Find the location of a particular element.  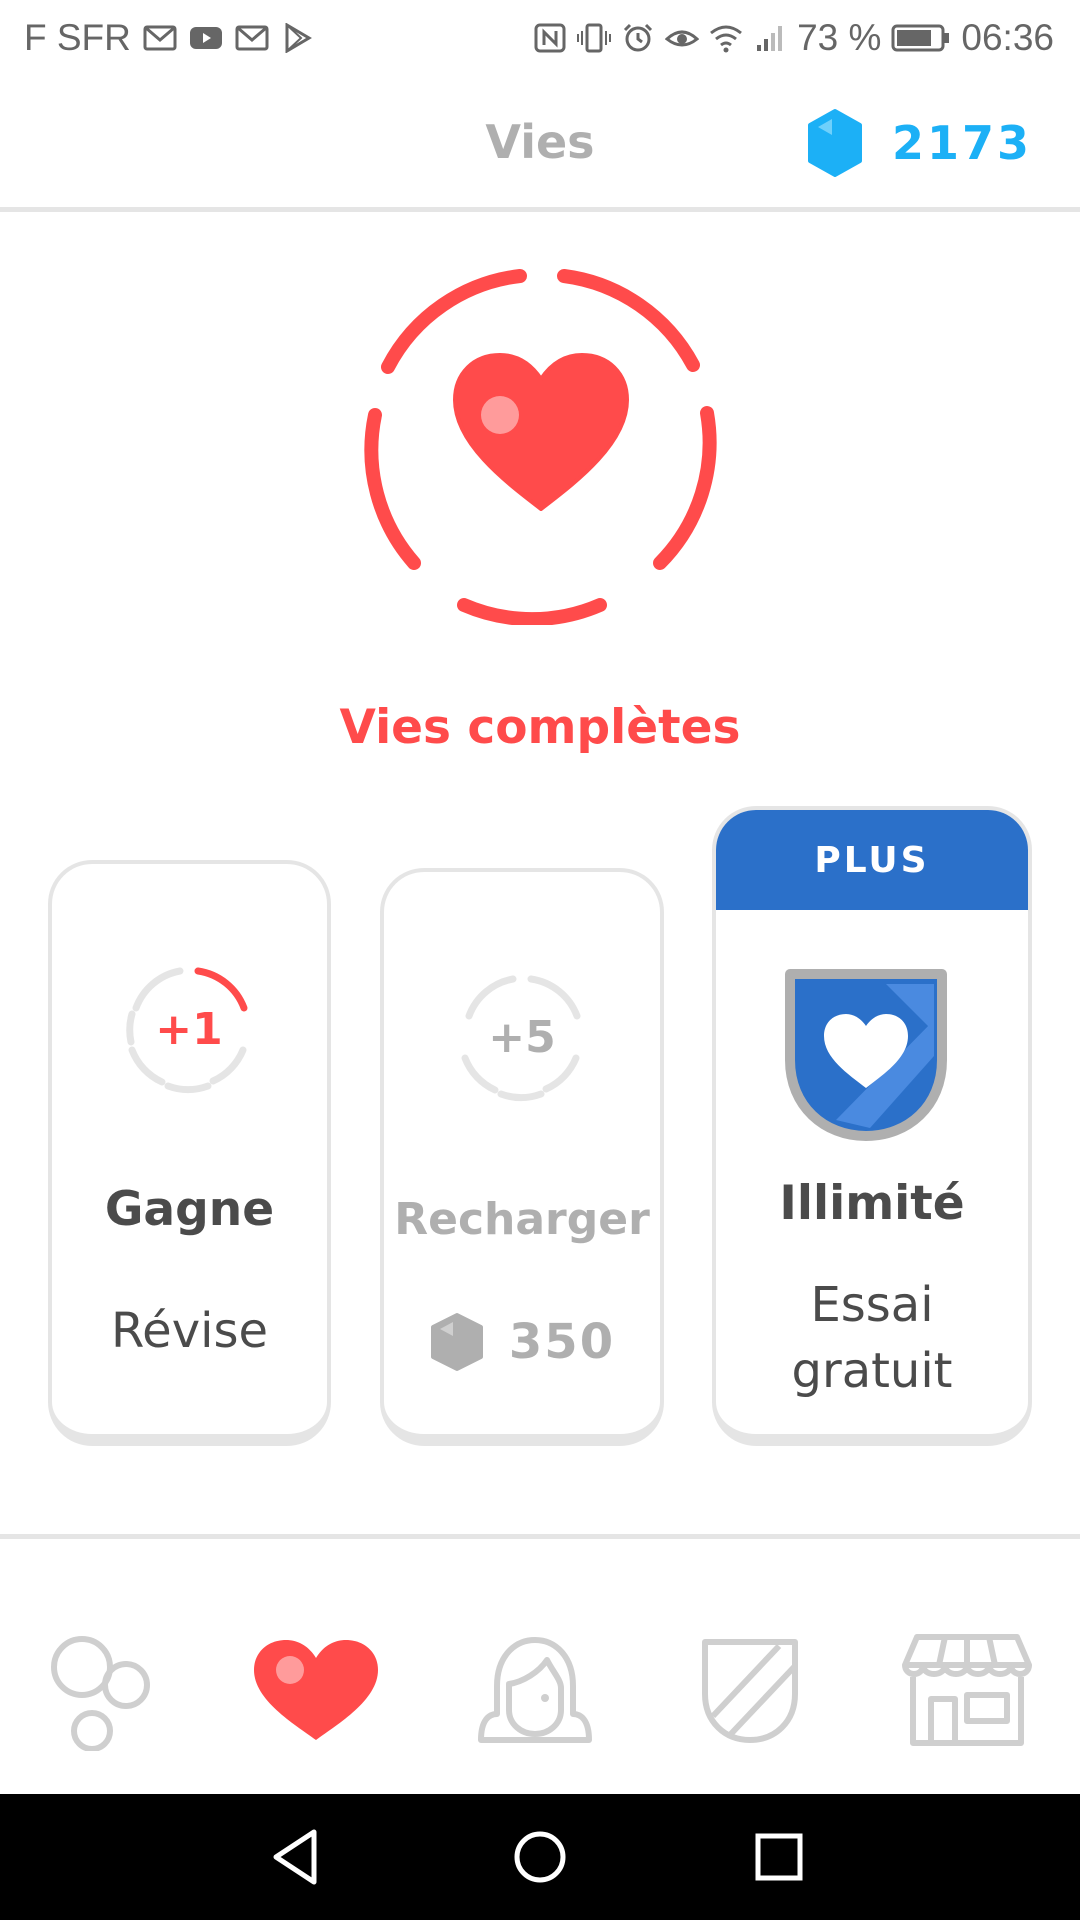

play-store-icon is located at coordinates (298, 37).